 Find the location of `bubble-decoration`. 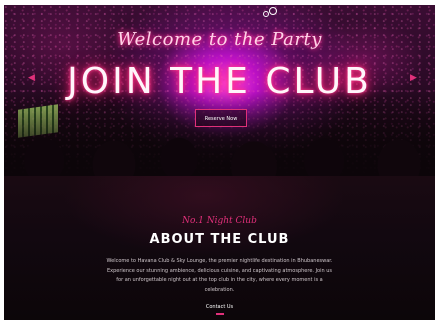

bubble-decoration is located at coordinates (270, 12).